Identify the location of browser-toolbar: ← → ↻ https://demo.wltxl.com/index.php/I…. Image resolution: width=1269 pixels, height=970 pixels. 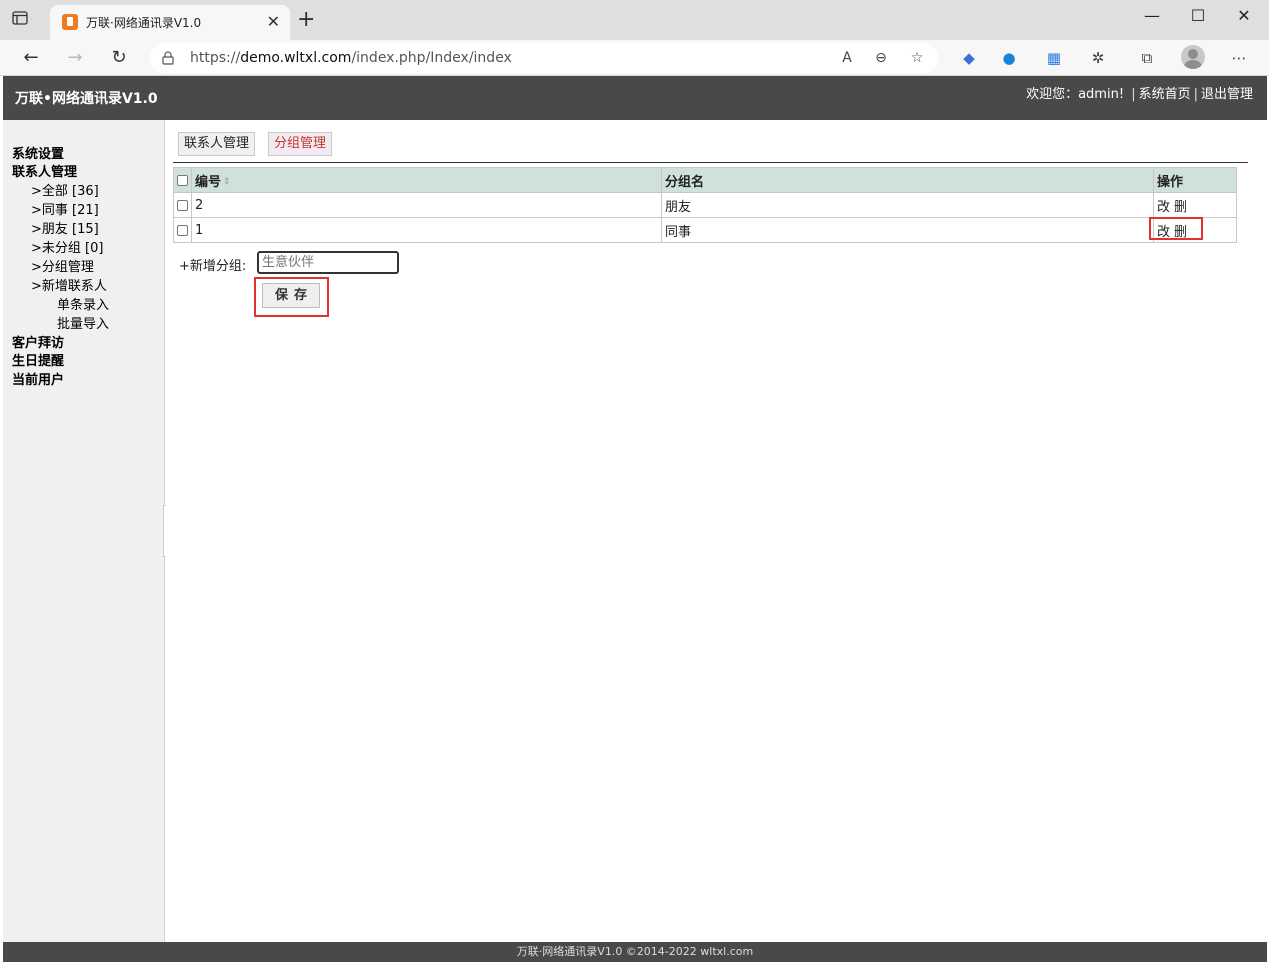
(634, 58).